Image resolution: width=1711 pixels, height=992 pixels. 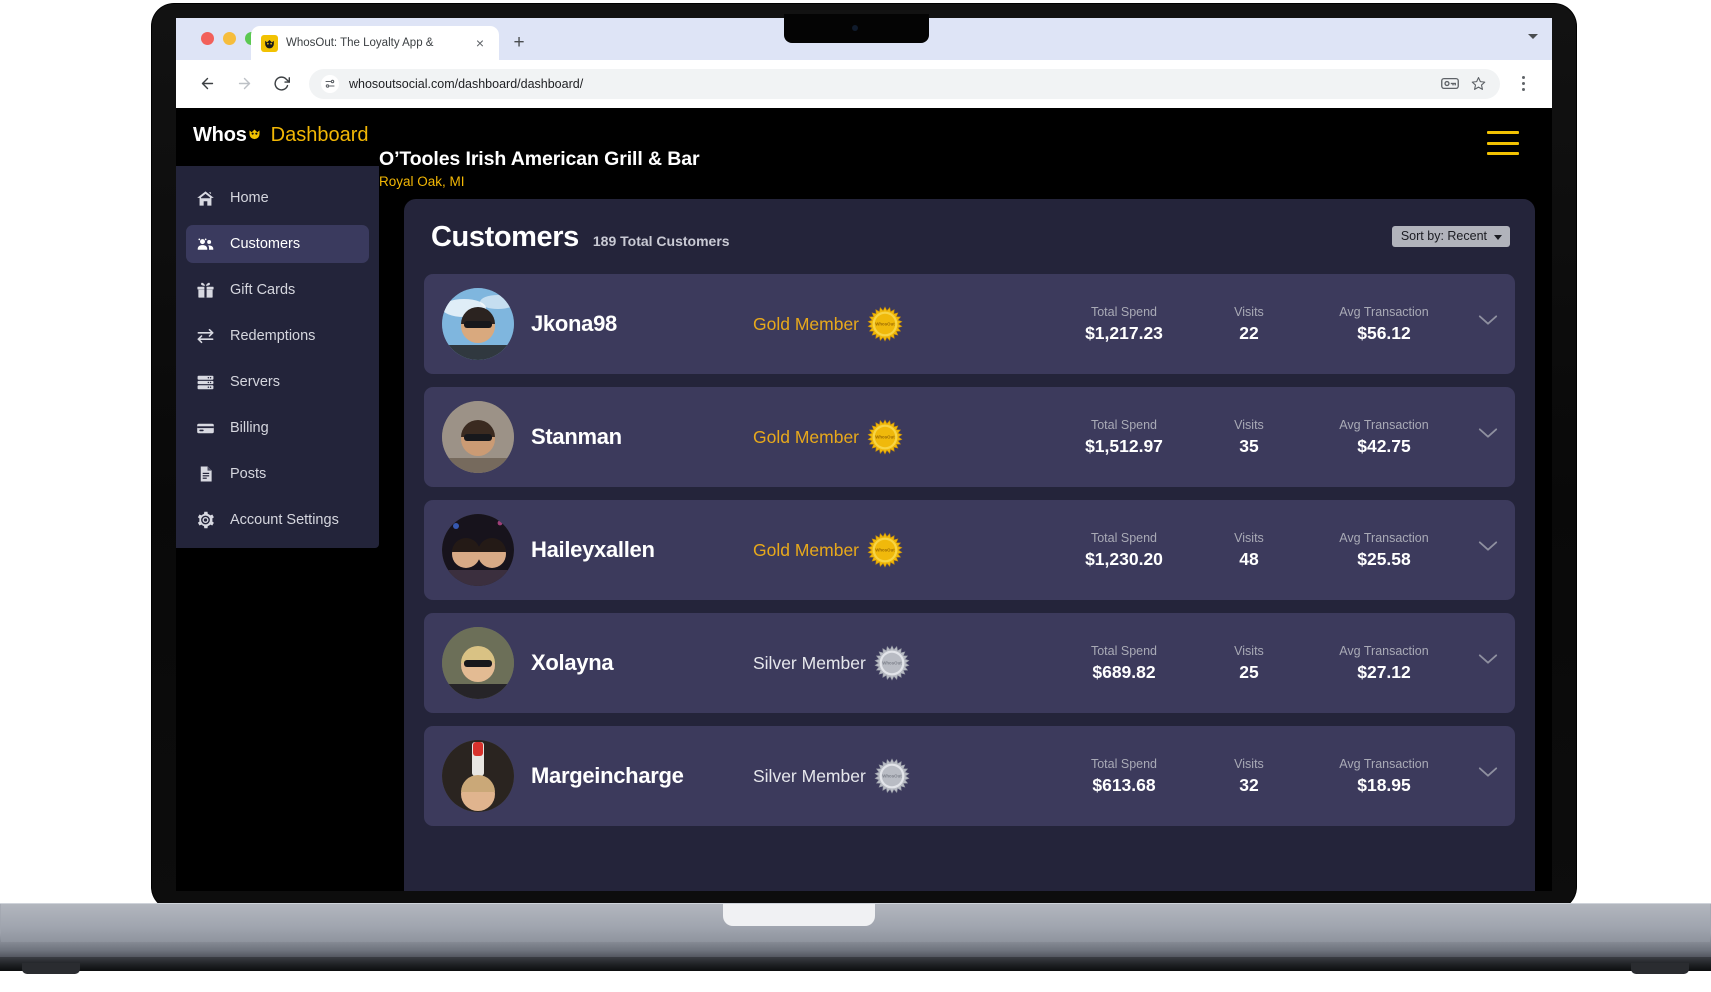 What do you see at coordinates (1503, 143) in the screenshot?
I see `hamburger-menu-icon` at bounding box center [1503, 143].